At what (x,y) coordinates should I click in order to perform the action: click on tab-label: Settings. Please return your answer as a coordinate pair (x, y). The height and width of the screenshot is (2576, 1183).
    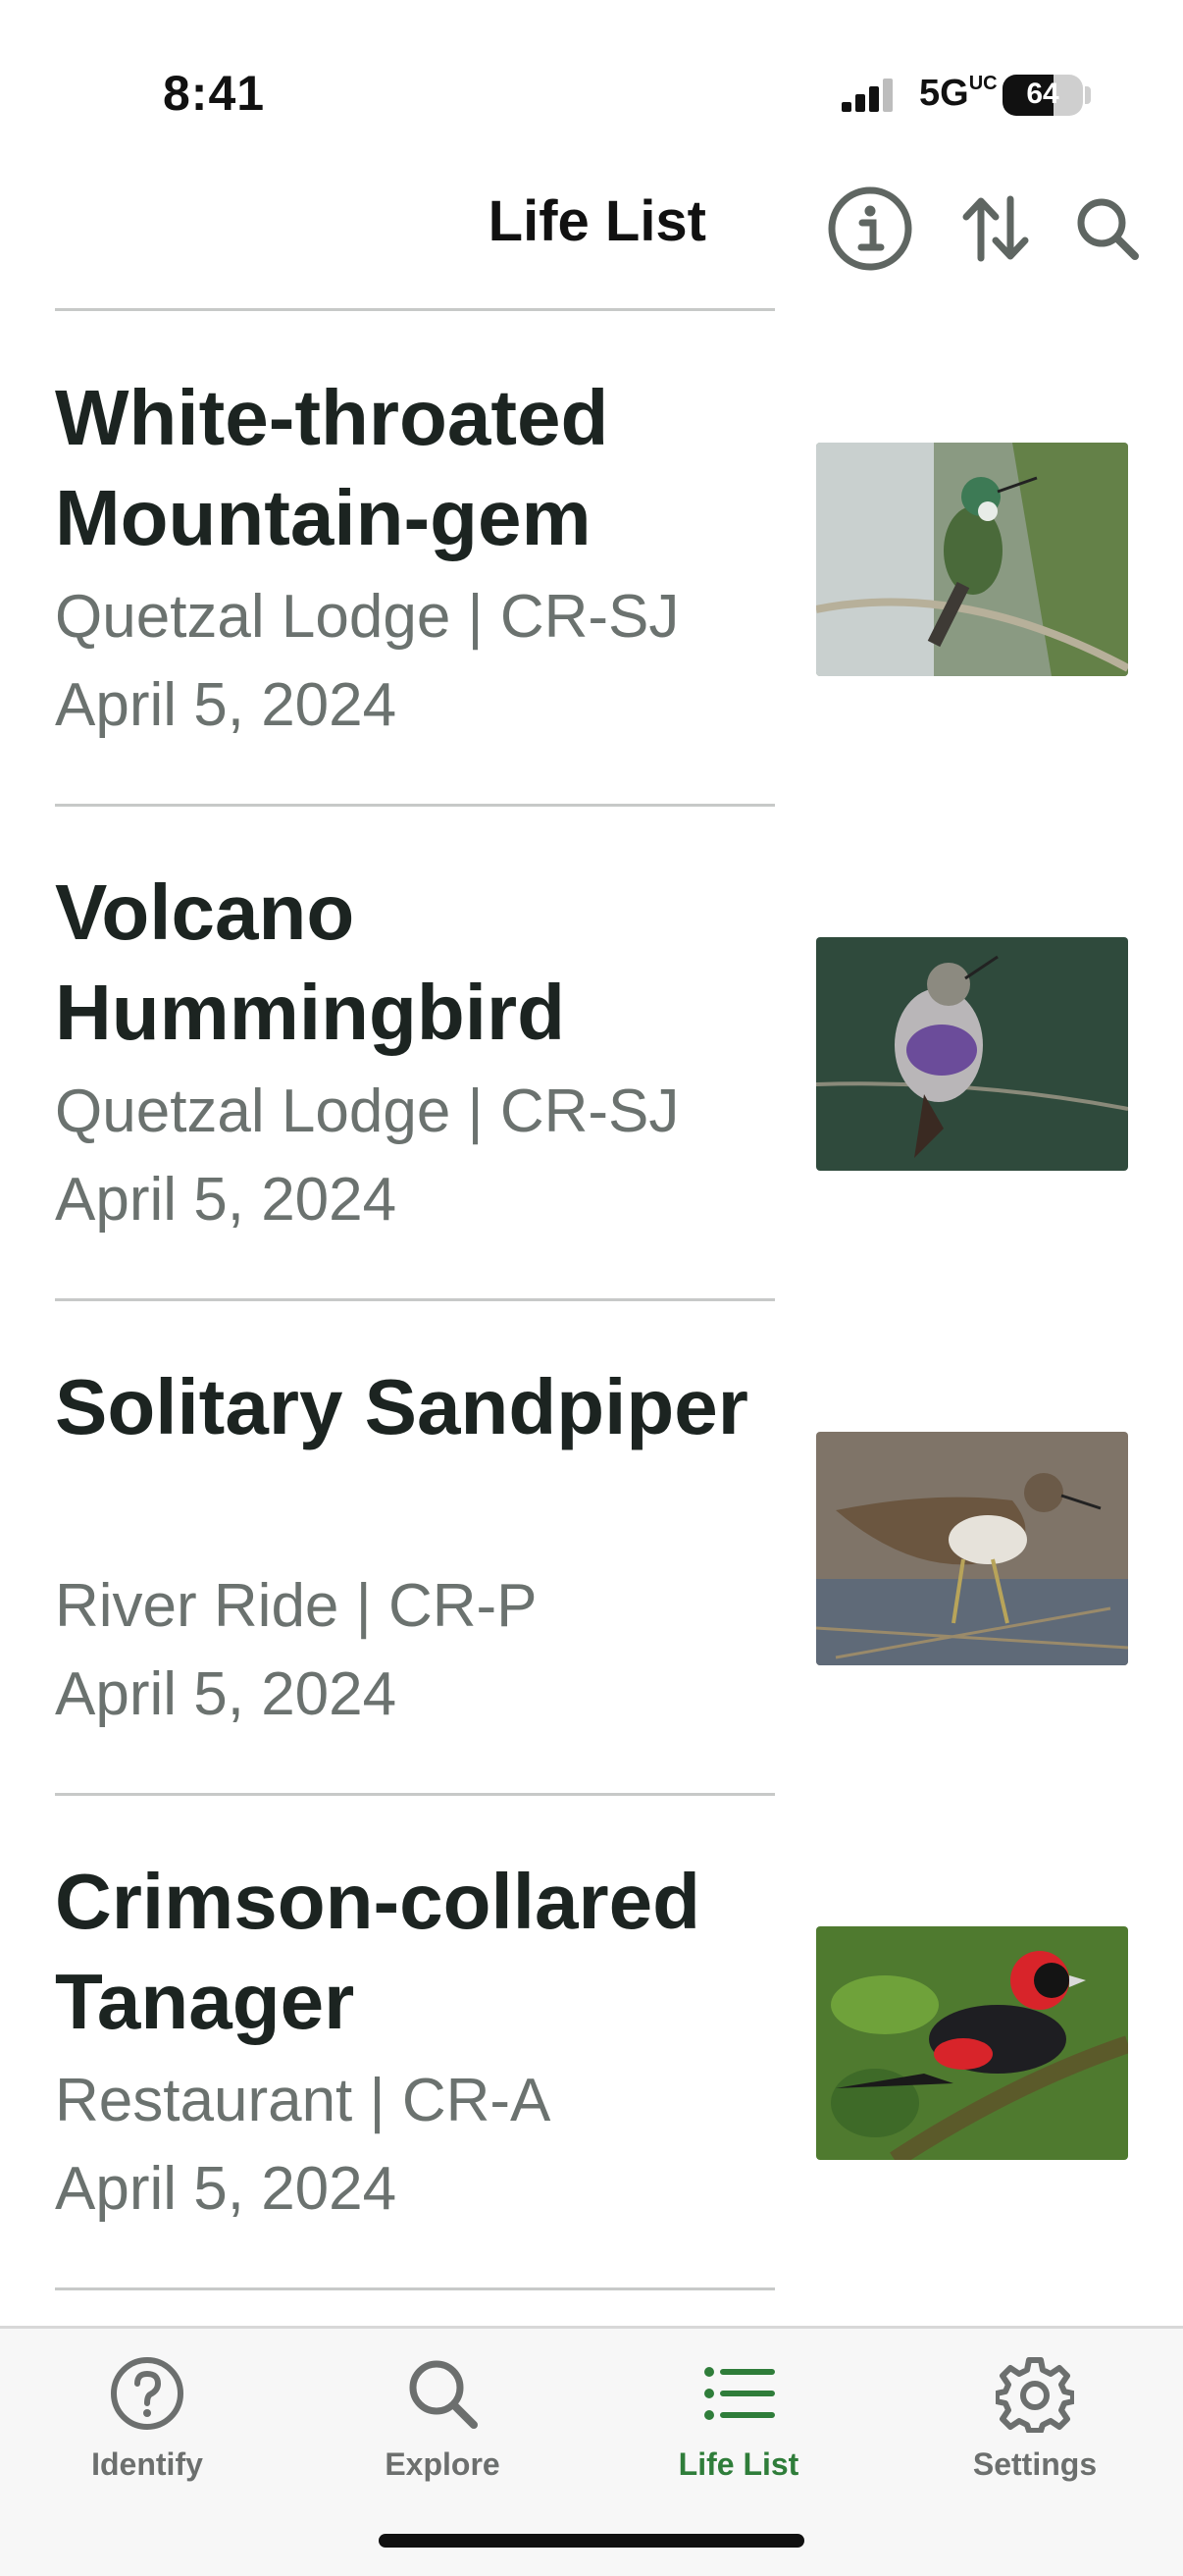
    Looking at the image, I should click on (1035, 2464).